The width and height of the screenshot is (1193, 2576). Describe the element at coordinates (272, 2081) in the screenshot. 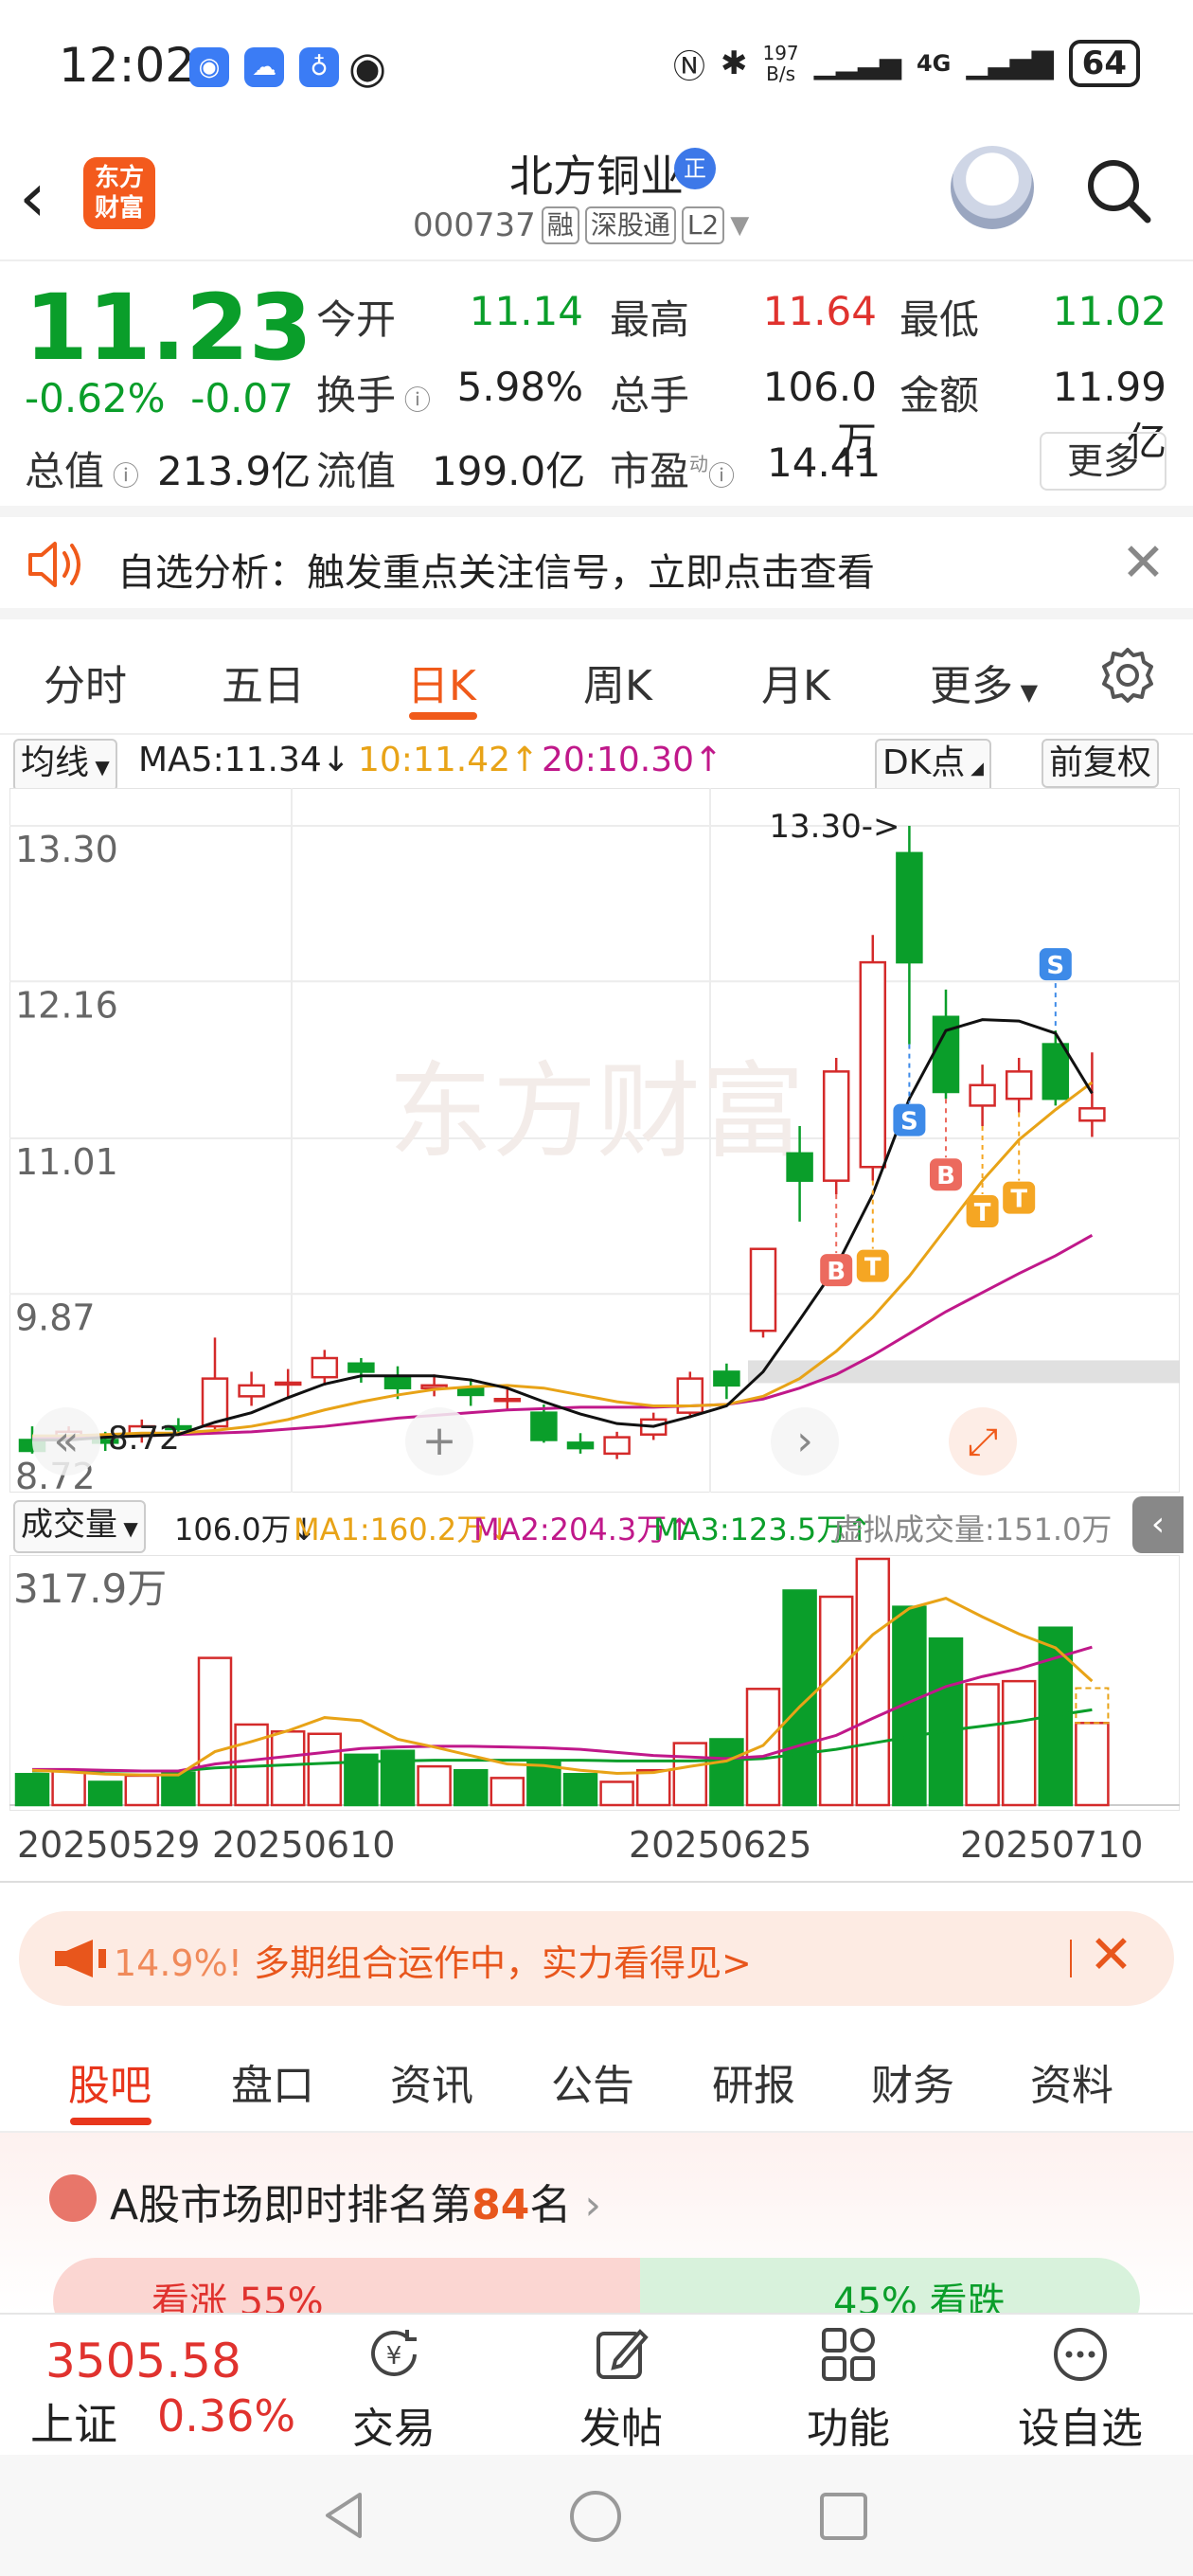

I see `tab-order-book: 盘口` at that location.